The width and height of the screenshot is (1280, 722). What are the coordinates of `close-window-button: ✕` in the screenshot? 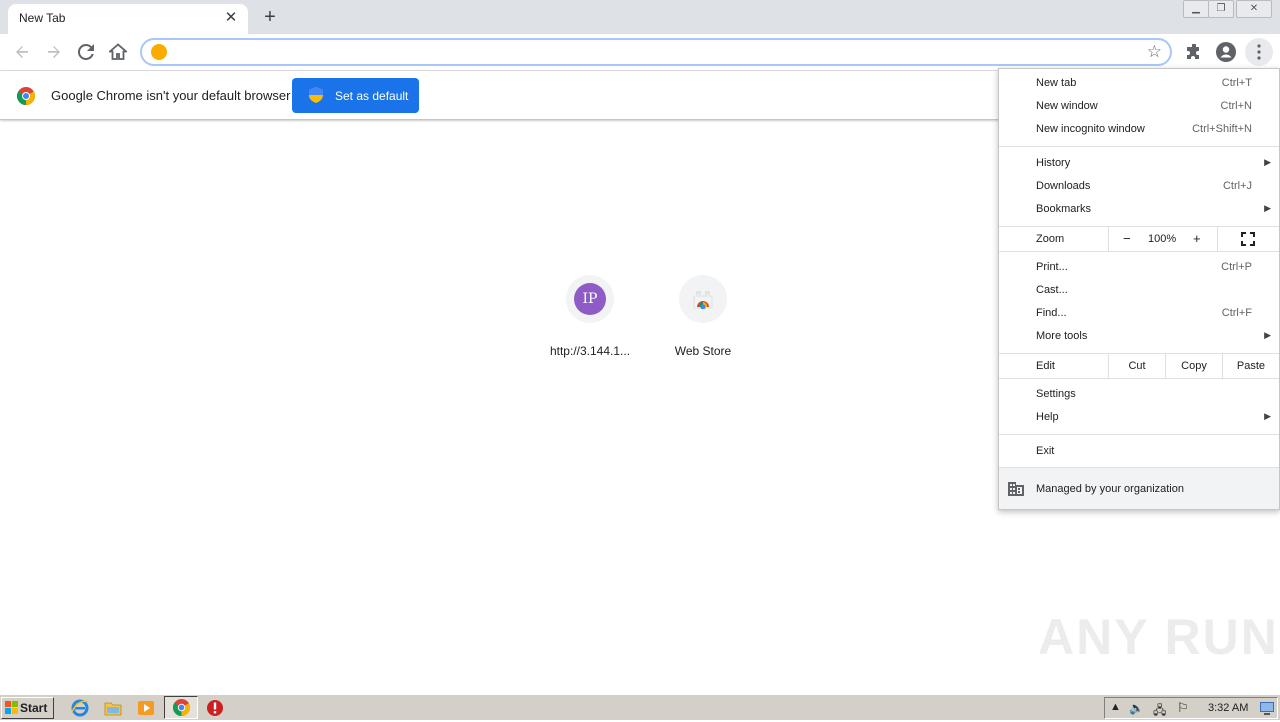 It's located at (1254, 9).